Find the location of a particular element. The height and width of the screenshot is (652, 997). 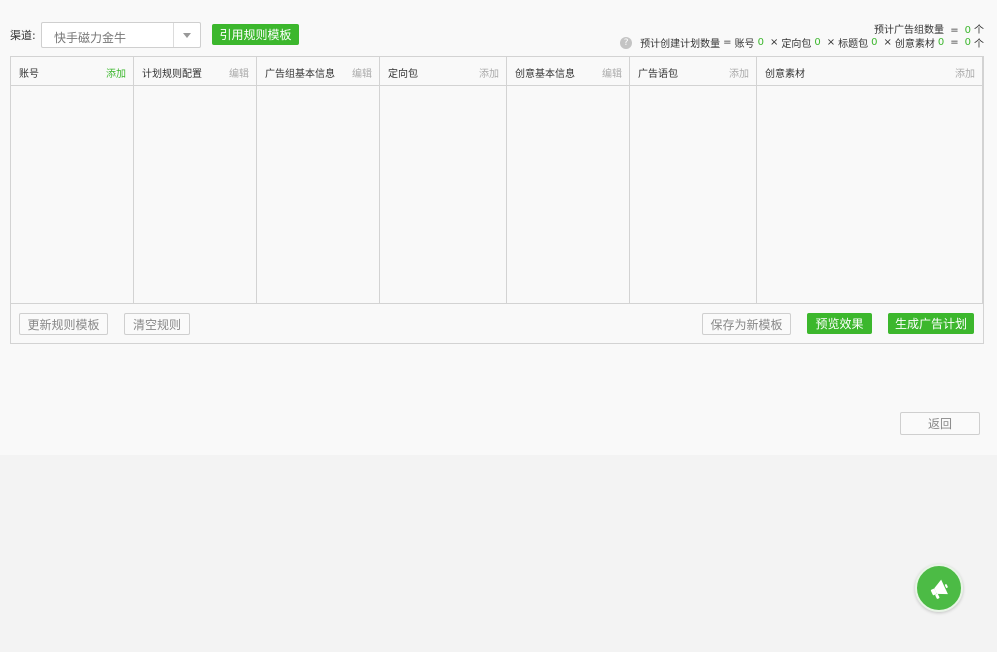

megaphone-icon is located at coordinates (939, 589).